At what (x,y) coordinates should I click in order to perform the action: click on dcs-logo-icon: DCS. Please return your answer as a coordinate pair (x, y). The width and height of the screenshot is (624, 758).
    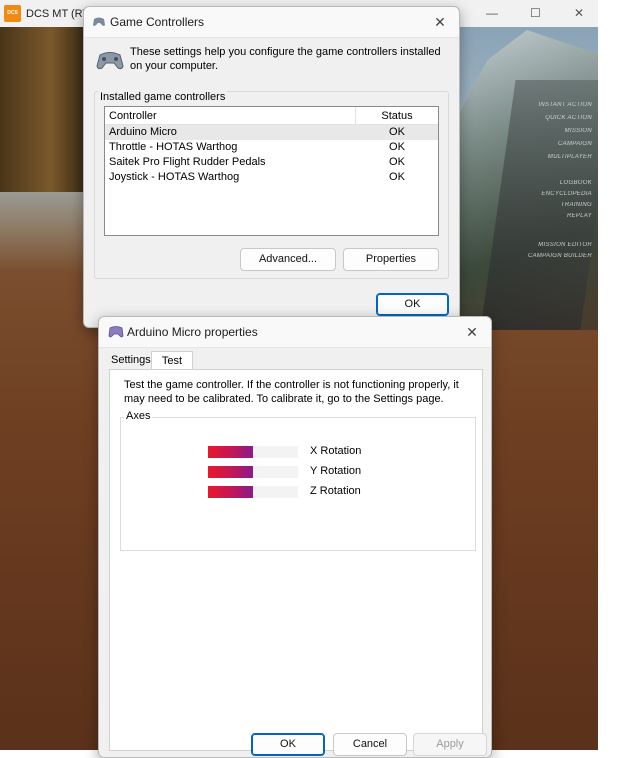
    Looking at the image, I should click on (12, 13).